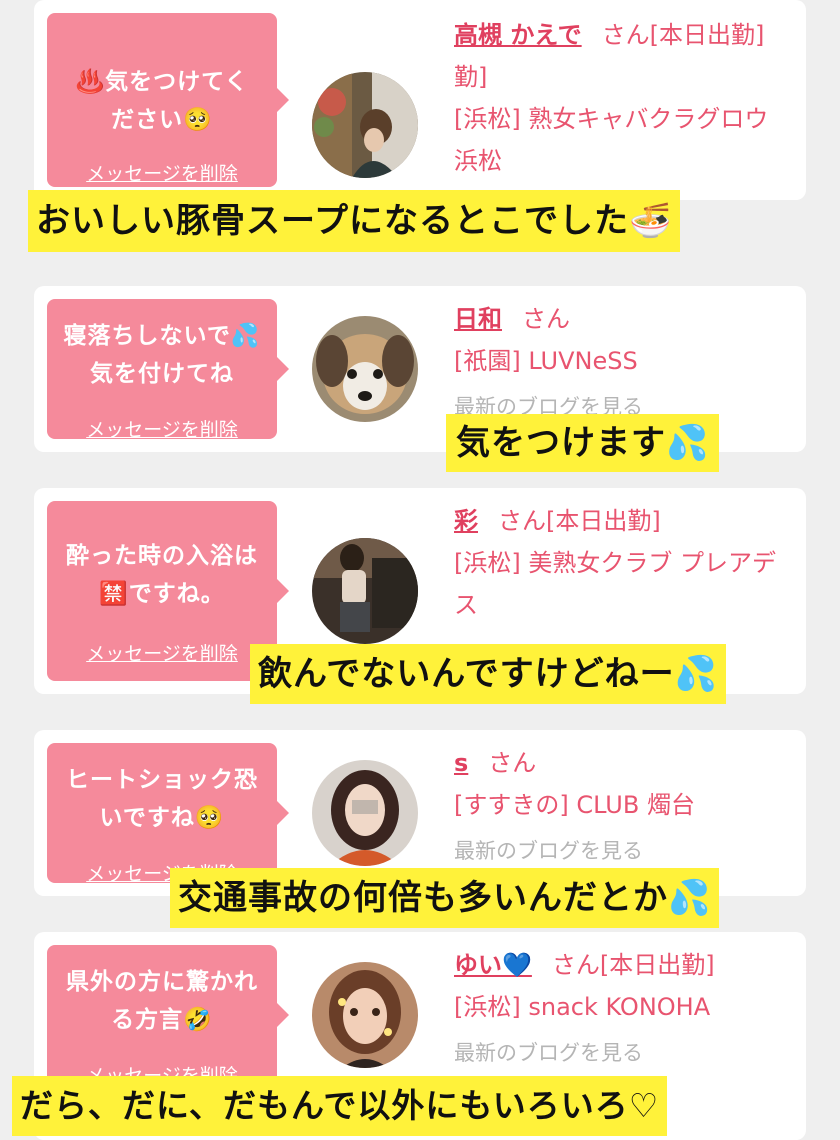  Describe the element at coordinates (518, 35) in the screenshot. I see `cast-name-link: 高槻 かえで` at that location.